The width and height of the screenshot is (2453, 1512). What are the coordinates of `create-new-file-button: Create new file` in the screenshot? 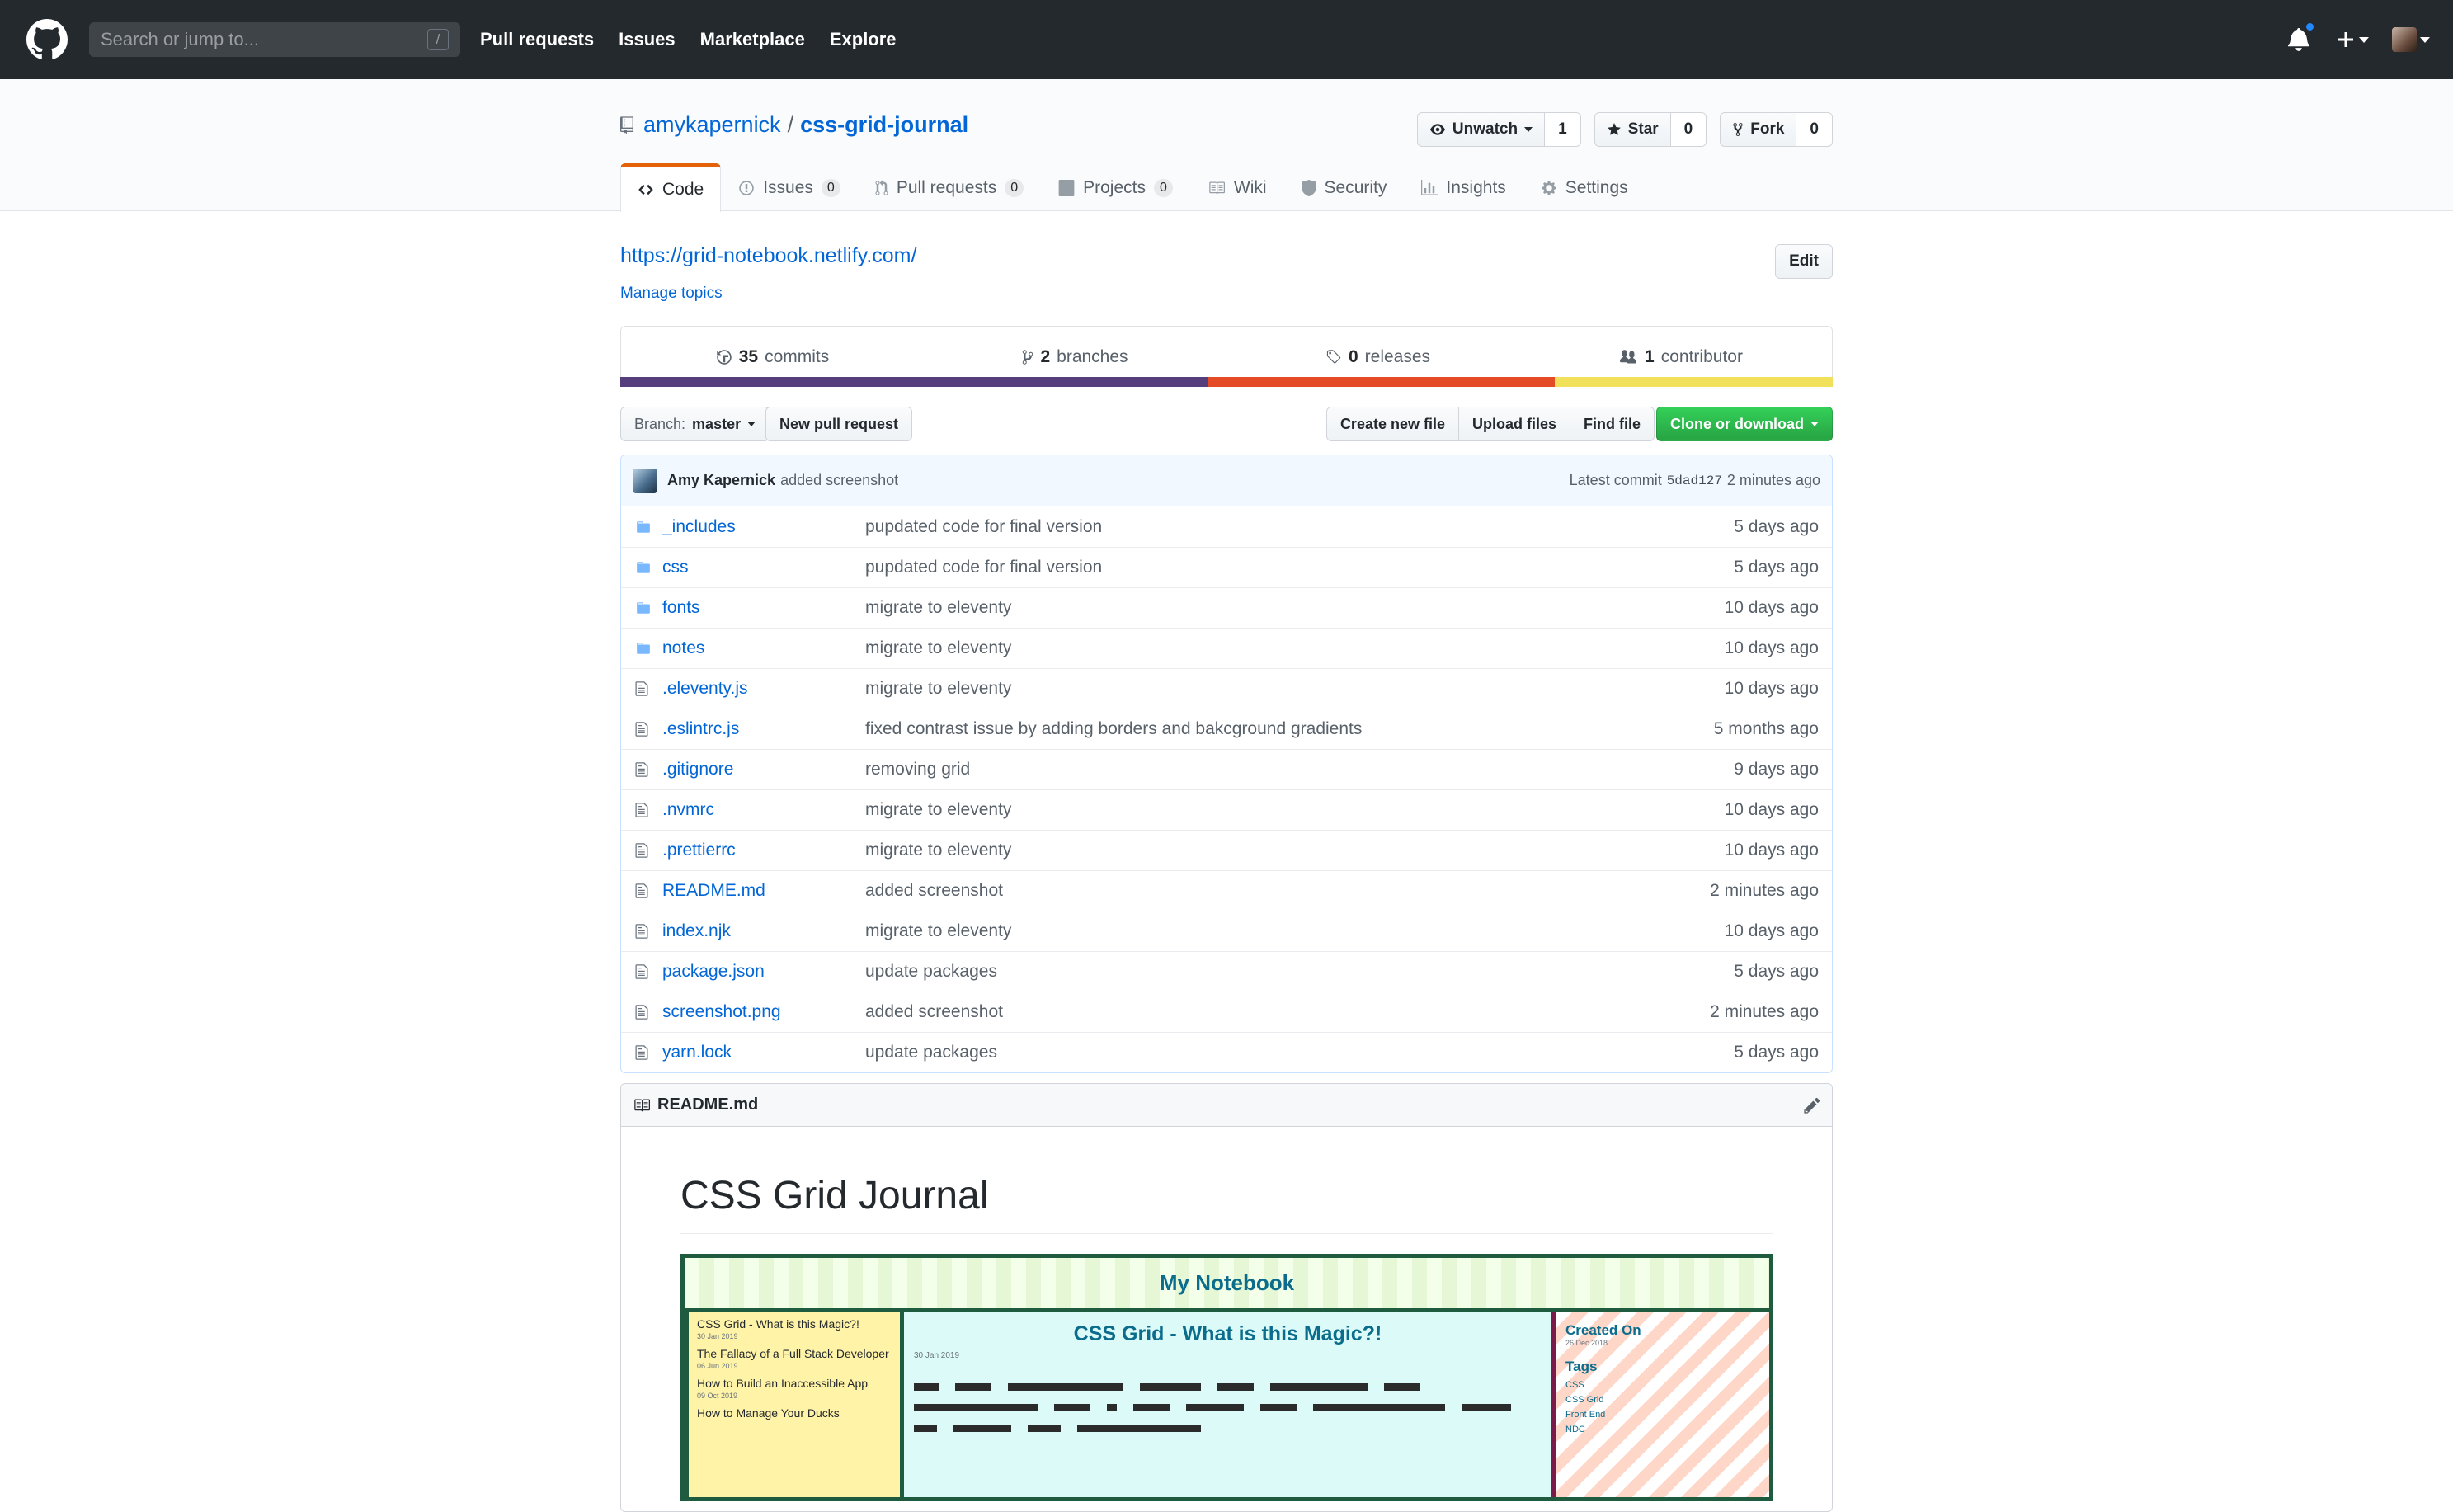 It's located at (1392, 424).